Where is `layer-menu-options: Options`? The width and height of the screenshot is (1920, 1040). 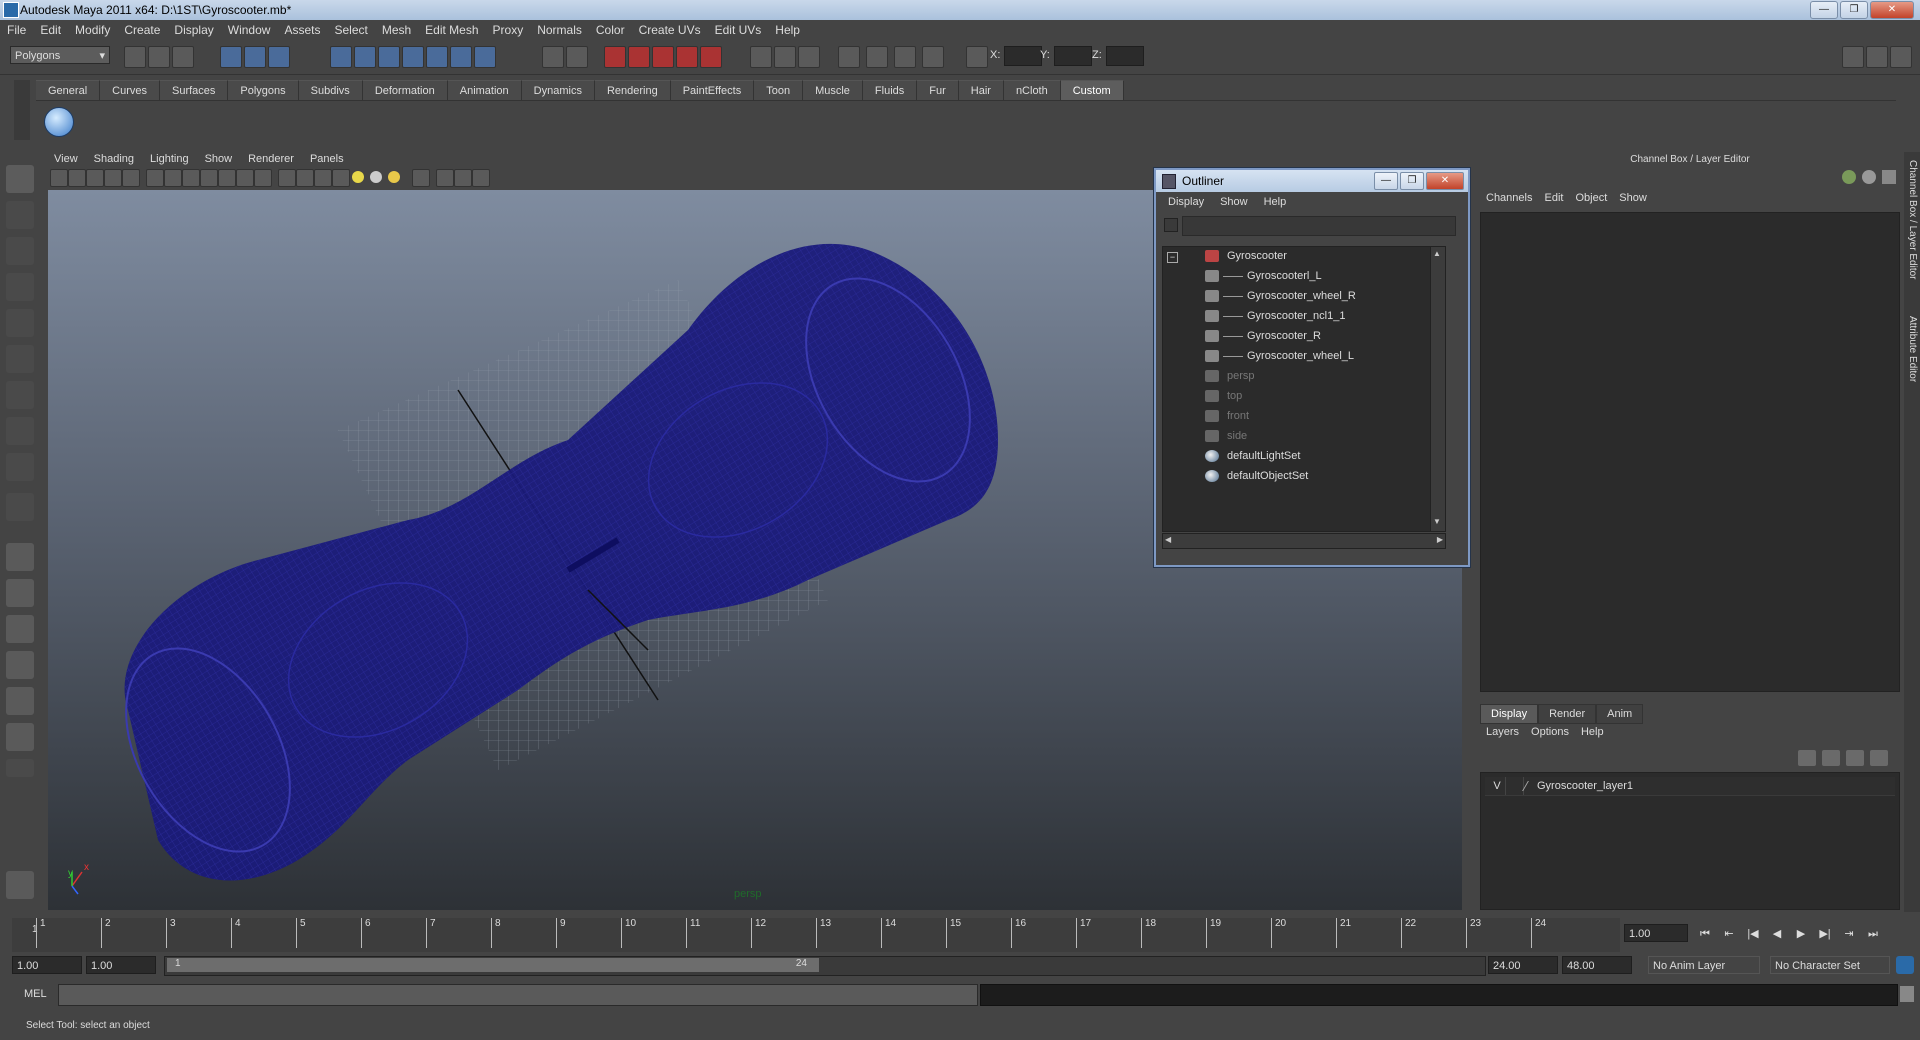
layer-menu-options: Options is located at coordinates (1550, 732).